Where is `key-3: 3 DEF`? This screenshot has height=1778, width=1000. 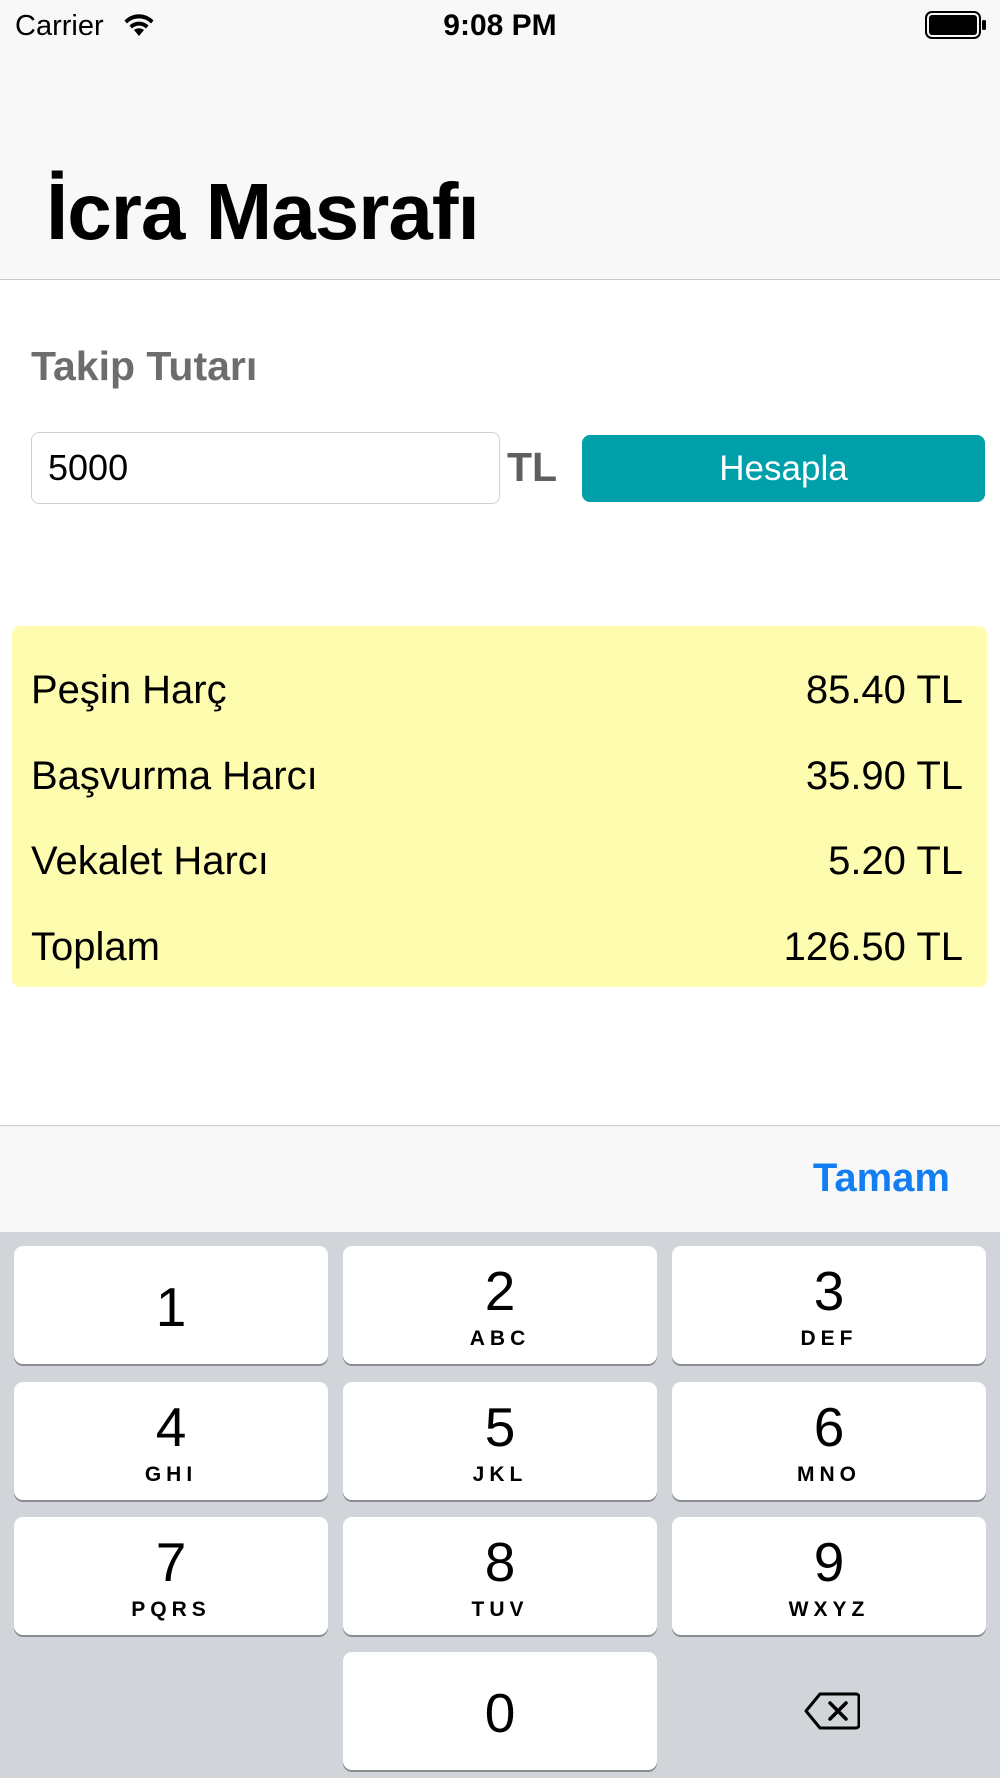
key-3: 3 DEF is located at coordinates (829, 1305).